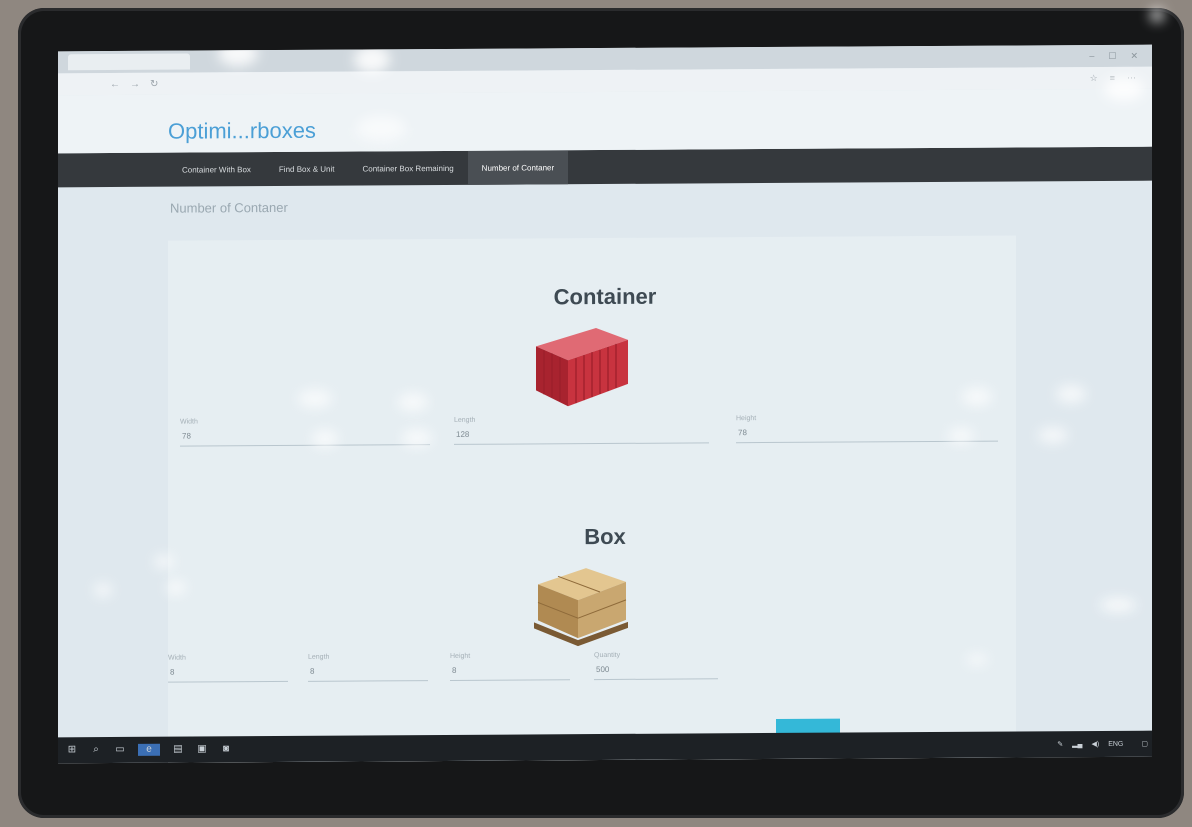 Image resolution: width=1192 pixels, height=827 pixels. What do you see at coordinates (1077, 744) in the screenshot?
I see `network-icon: ▂▄` at bounding box center [1077, 744].